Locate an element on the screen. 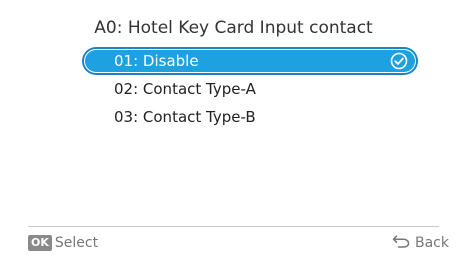 The image size is (467, 257). option-contact-type-a: 02: Contact Type-A is located at coordinates (250, 89).